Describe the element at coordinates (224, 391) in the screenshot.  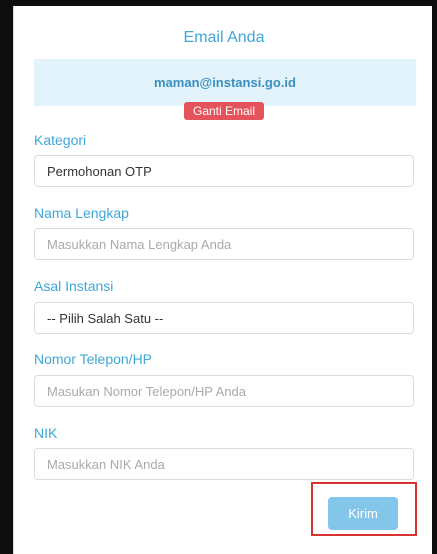
I see `telepon-input` at that location.